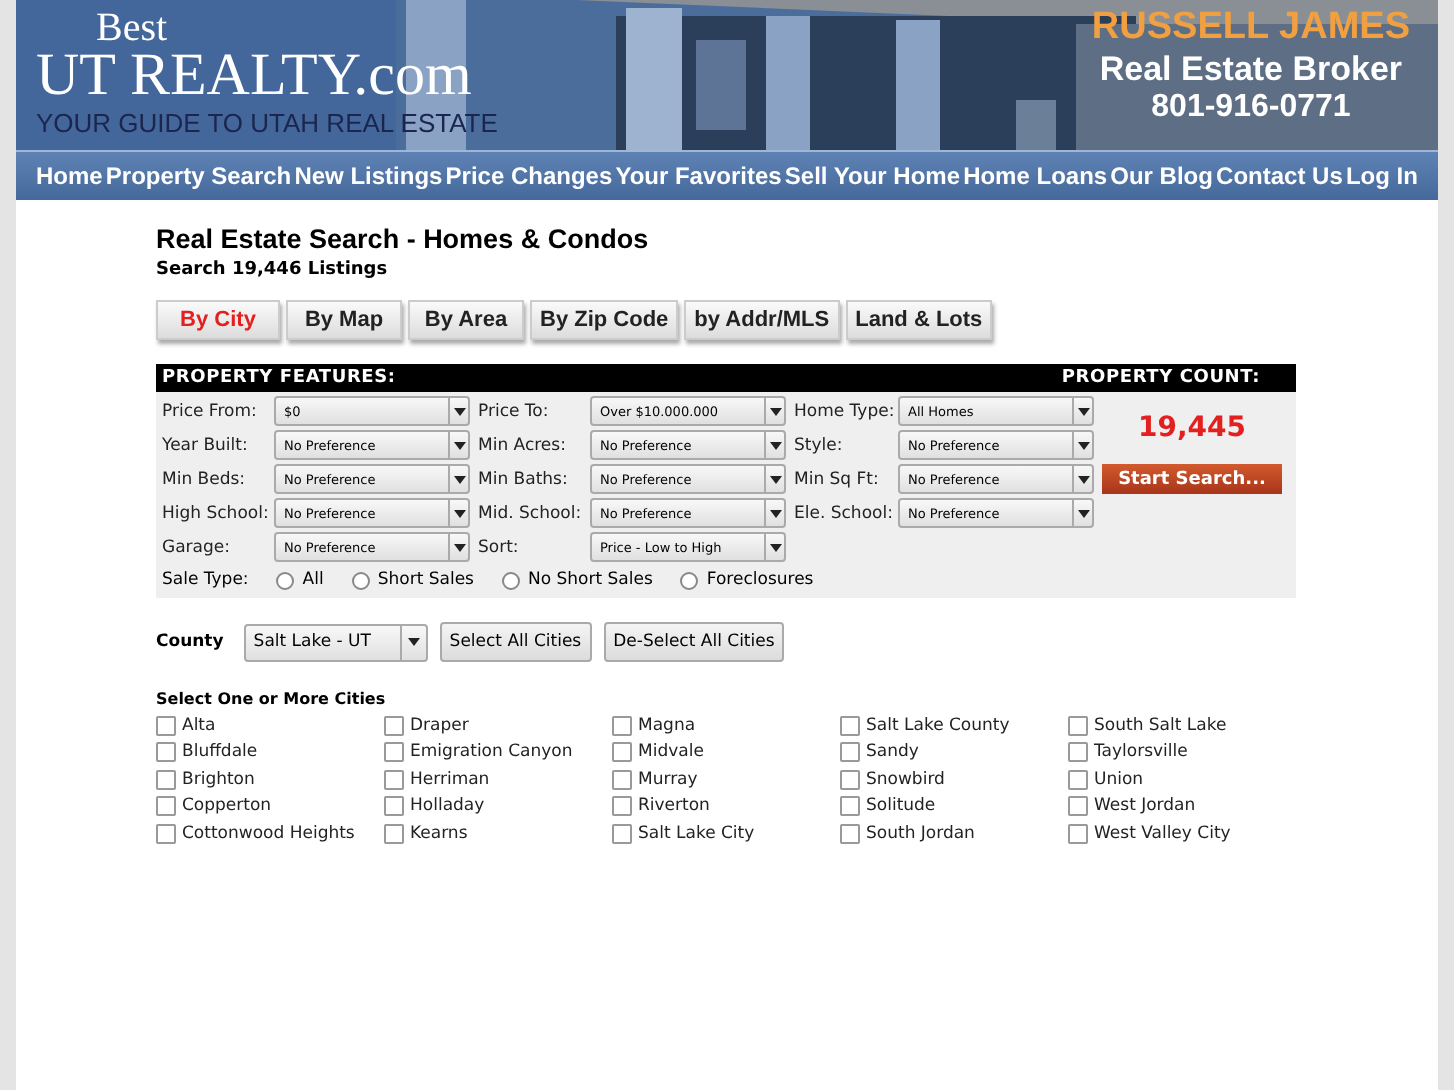 This screenshot has height=1090, width=1454. Describe the element at coordinates (344, 320) in the screenshot. I see `search-tab: By Map` at that location.